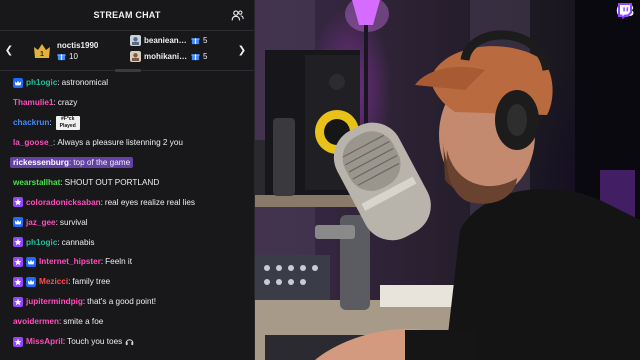 This screenshot has height=360, width=640. I want to click on chat-message: jaz_gee: survival, so click(127, 222).